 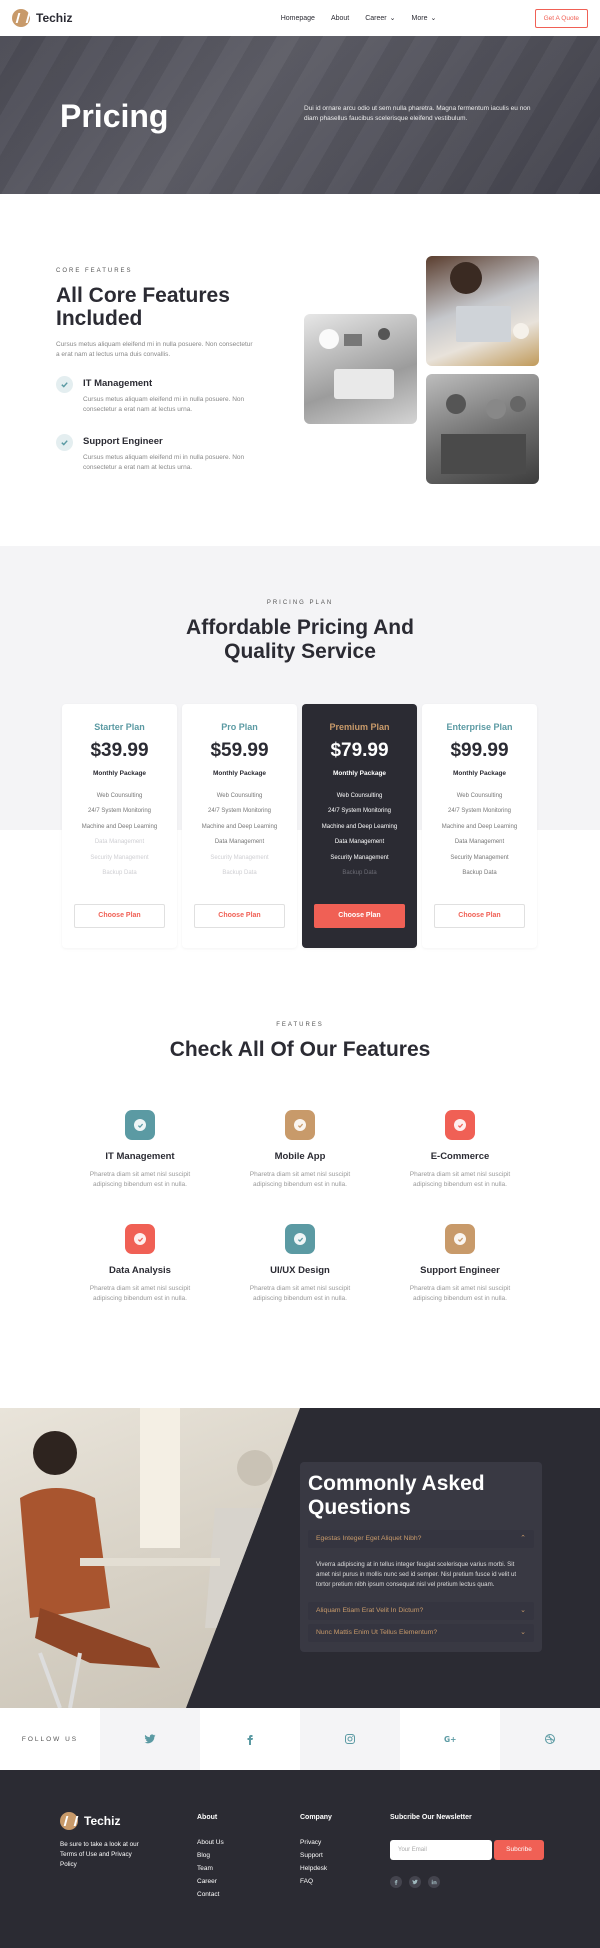 What do you see at coordinates (350, 1739) in the screenshot?
I see `instagram-link` at bounding box center [350, 1739].